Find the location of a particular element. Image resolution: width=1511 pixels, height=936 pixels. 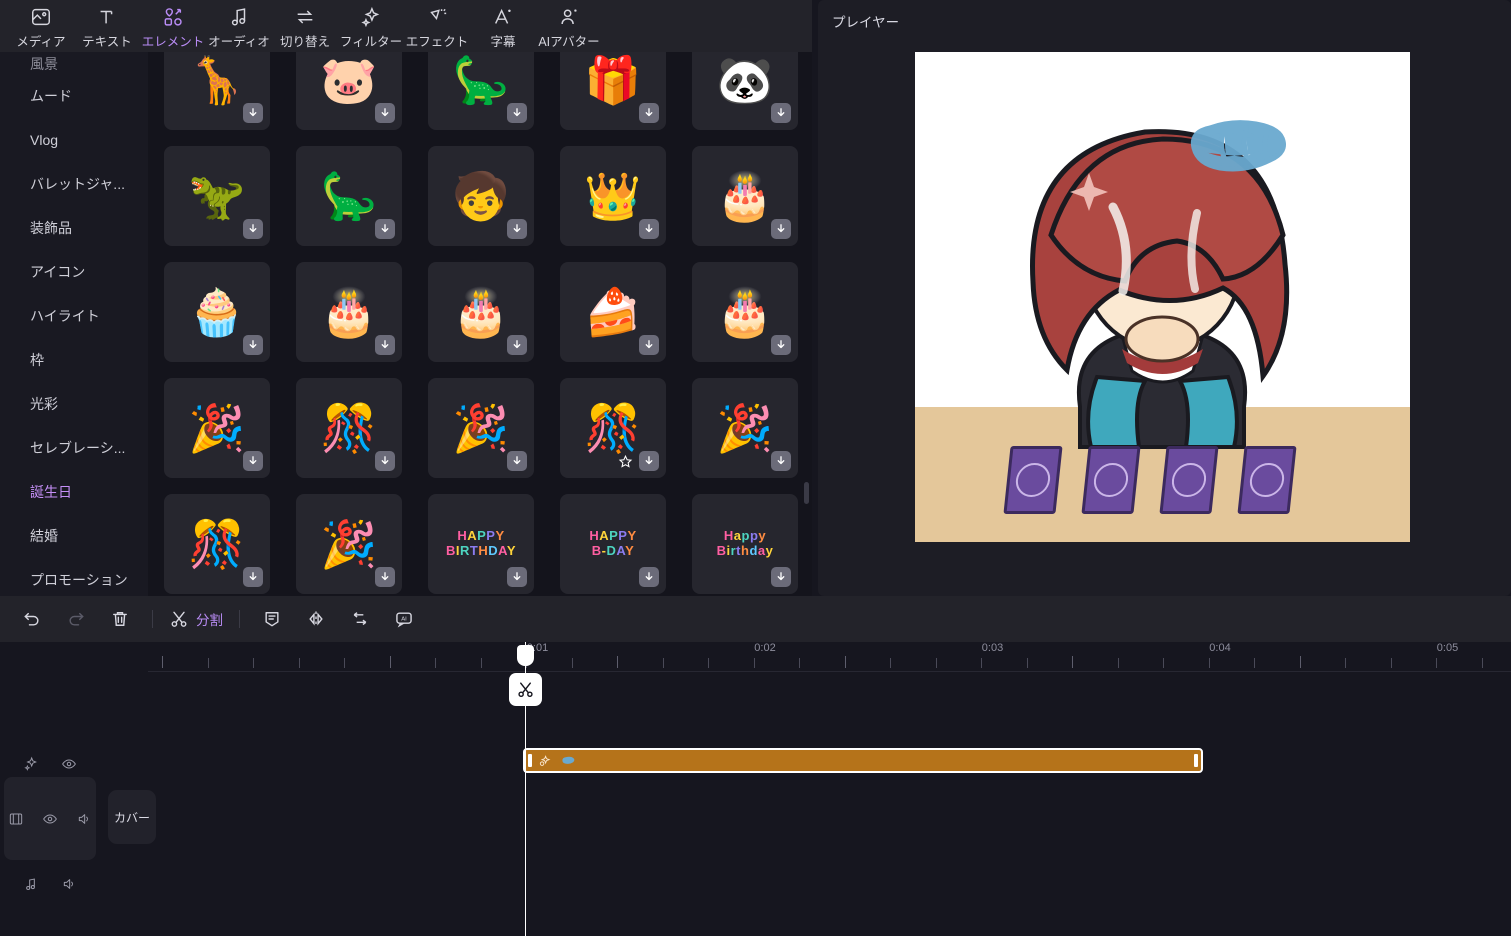

sidebar-item-icon: アイコン is located at coordinates (74, 272).